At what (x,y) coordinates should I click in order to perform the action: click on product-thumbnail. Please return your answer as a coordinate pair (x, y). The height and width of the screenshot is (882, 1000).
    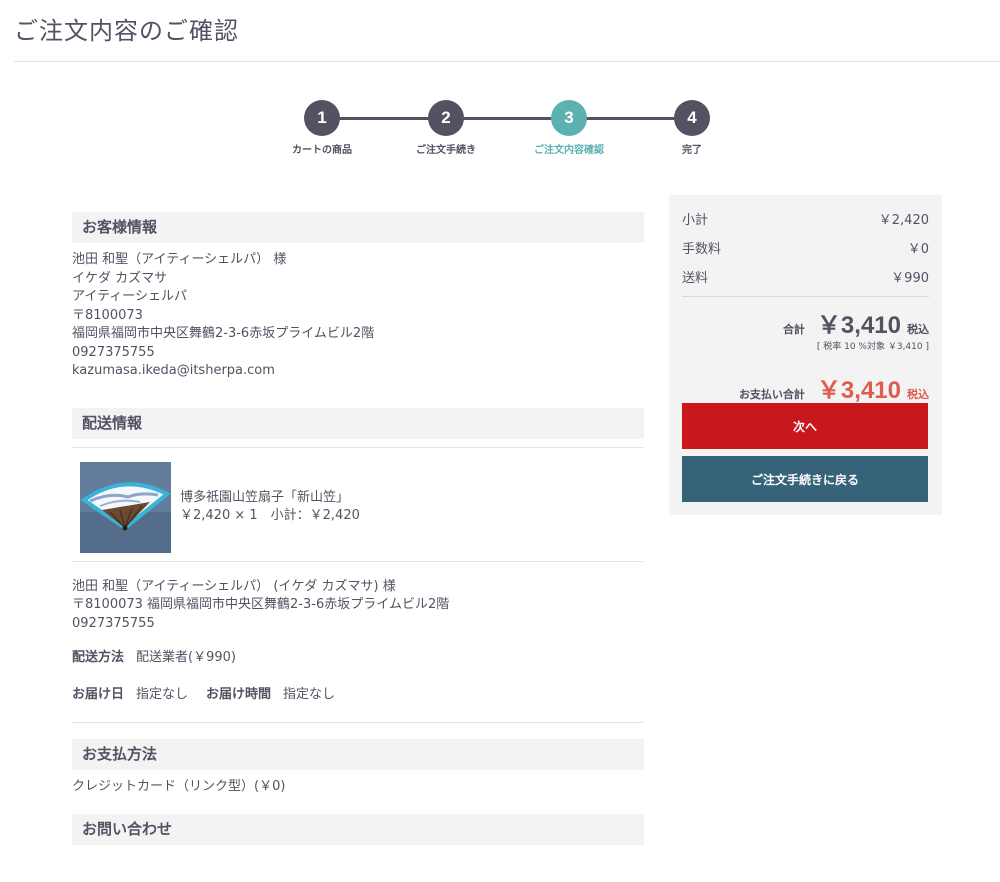
    Looking at the image, I should click on (125, 507).